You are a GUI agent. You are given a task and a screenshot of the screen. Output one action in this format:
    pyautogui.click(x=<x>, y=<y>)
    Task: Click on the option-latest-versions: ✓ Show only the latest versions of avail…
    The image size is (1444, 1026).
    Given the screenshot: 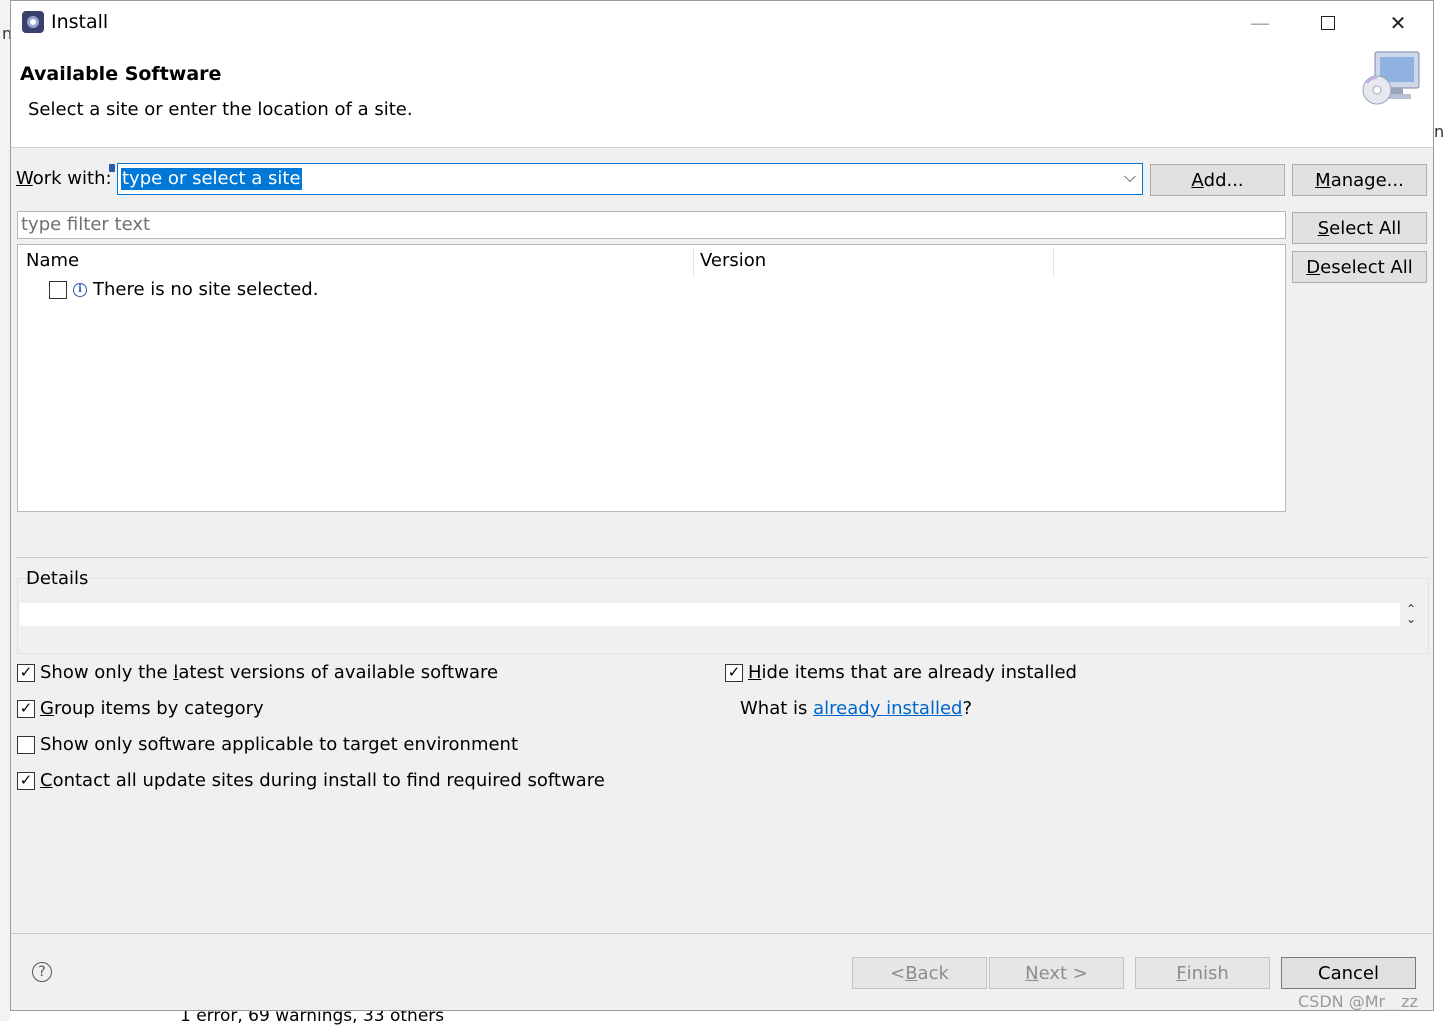 What is the action you would take?
    pyautogui.click(x=257, y=672)
    